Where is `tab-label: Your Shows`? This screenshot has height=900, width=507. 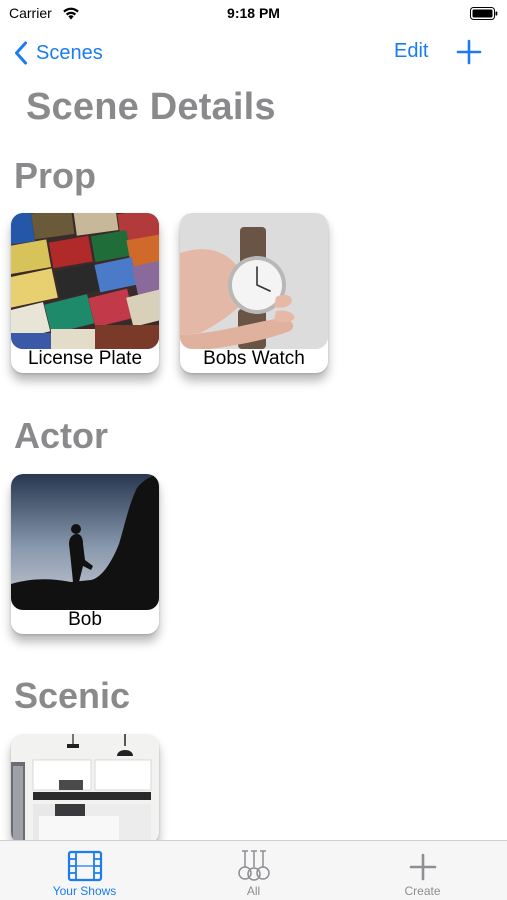 tab-label: Your Shows is located at coordinates (84, 891).